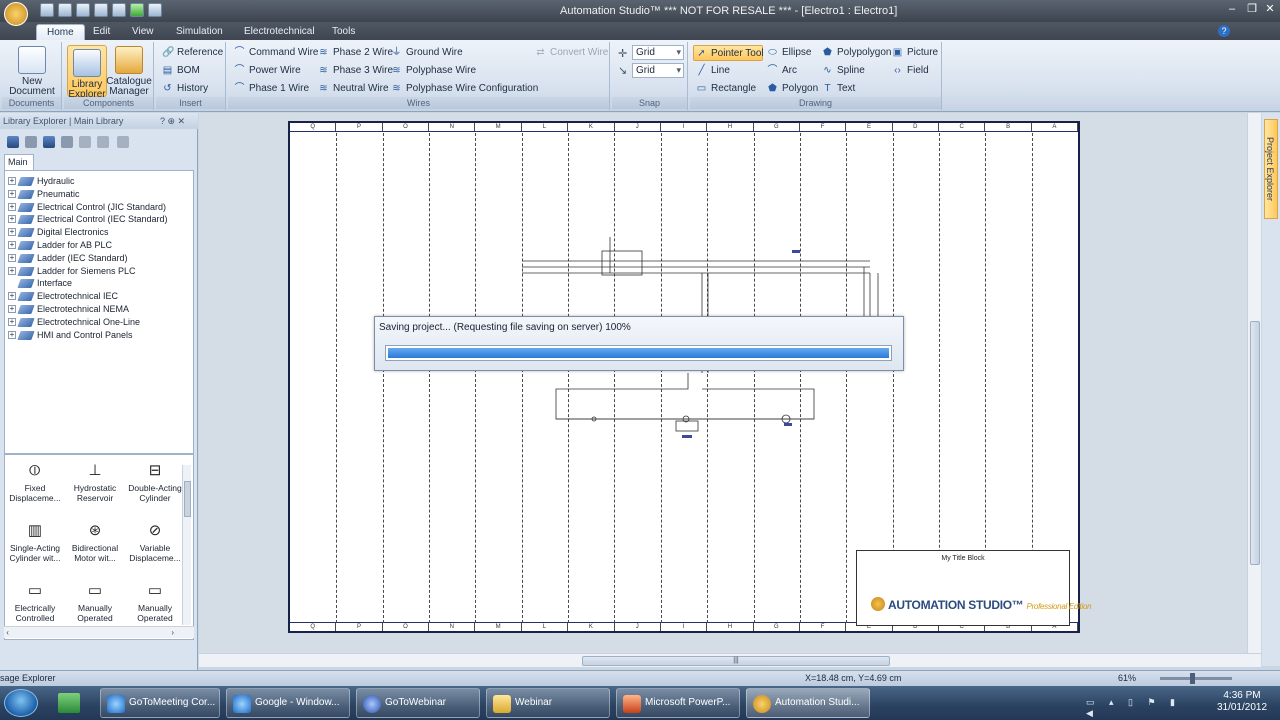  I want to click on rectangle-button: ▭ Rectangle, so click(725, 89).